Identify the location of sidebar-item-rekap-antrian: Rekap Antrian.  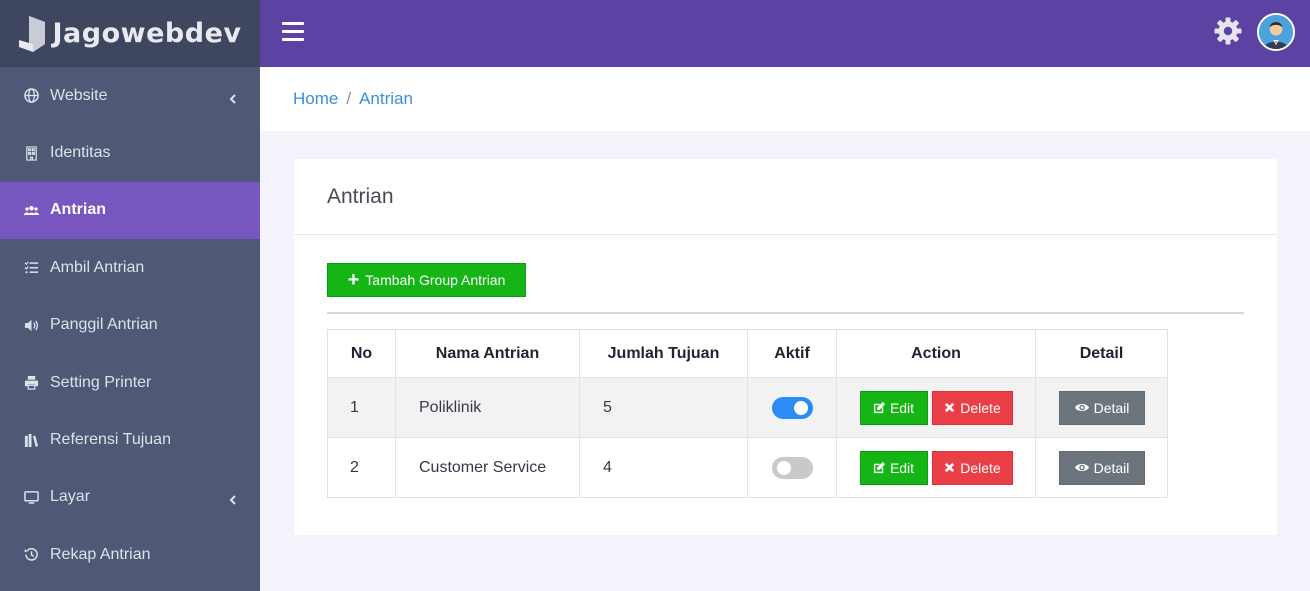
(130, 554).